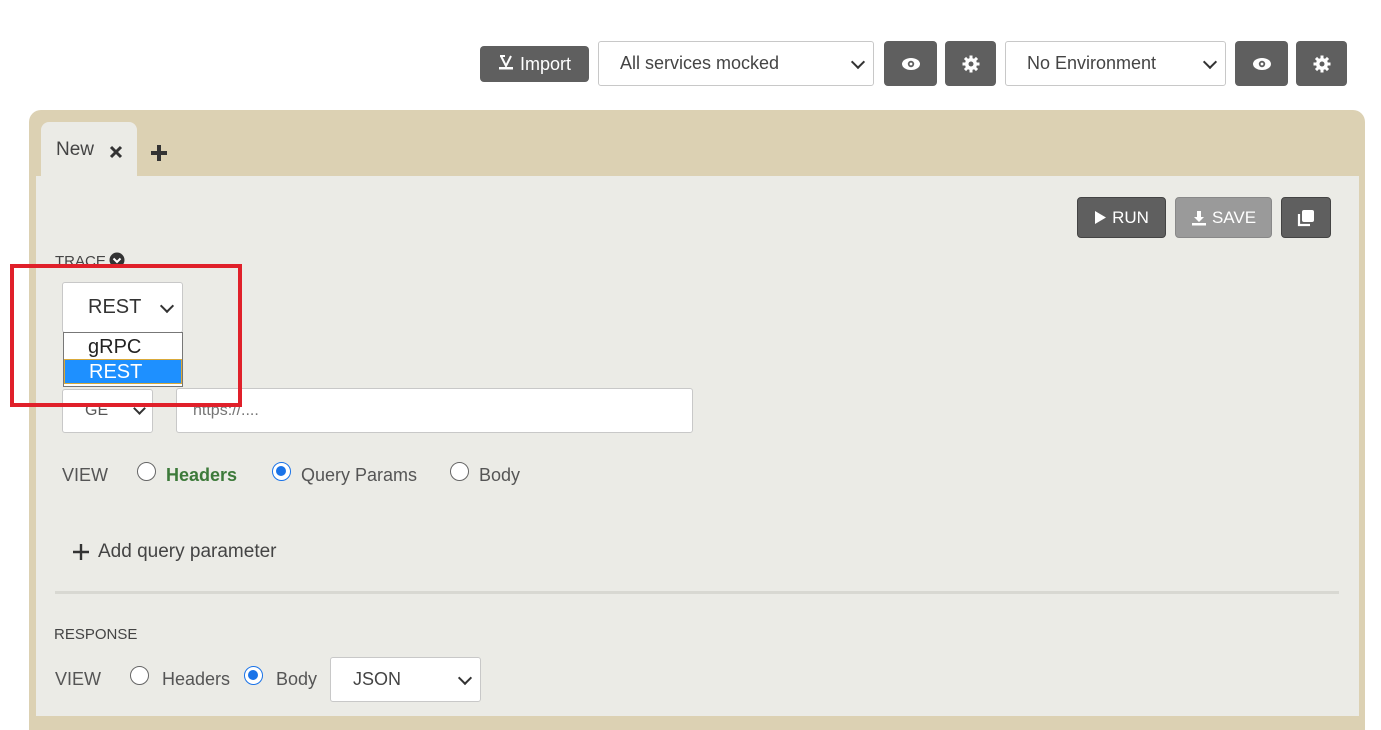  I want to click on copy-button, so click(1306, 217).